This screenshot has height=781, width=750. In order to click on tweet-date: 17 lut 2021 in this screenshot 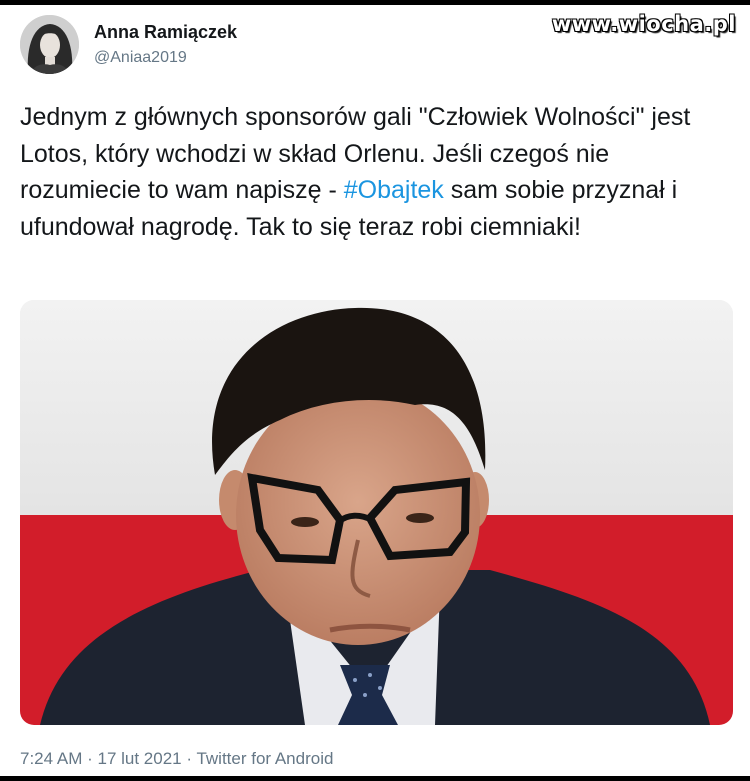, I will do `click(139, 758)`.